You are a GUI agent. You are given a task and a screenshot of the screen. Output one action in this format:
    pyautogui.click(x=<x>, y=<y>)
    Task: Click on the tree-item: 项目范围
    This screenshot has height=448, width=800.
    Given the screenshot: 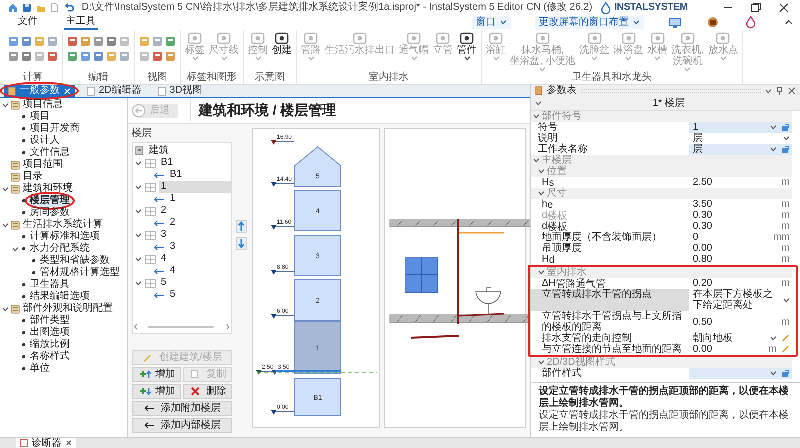 What is the action you would take?
    pyautogui.click(x=43, y=165)
    